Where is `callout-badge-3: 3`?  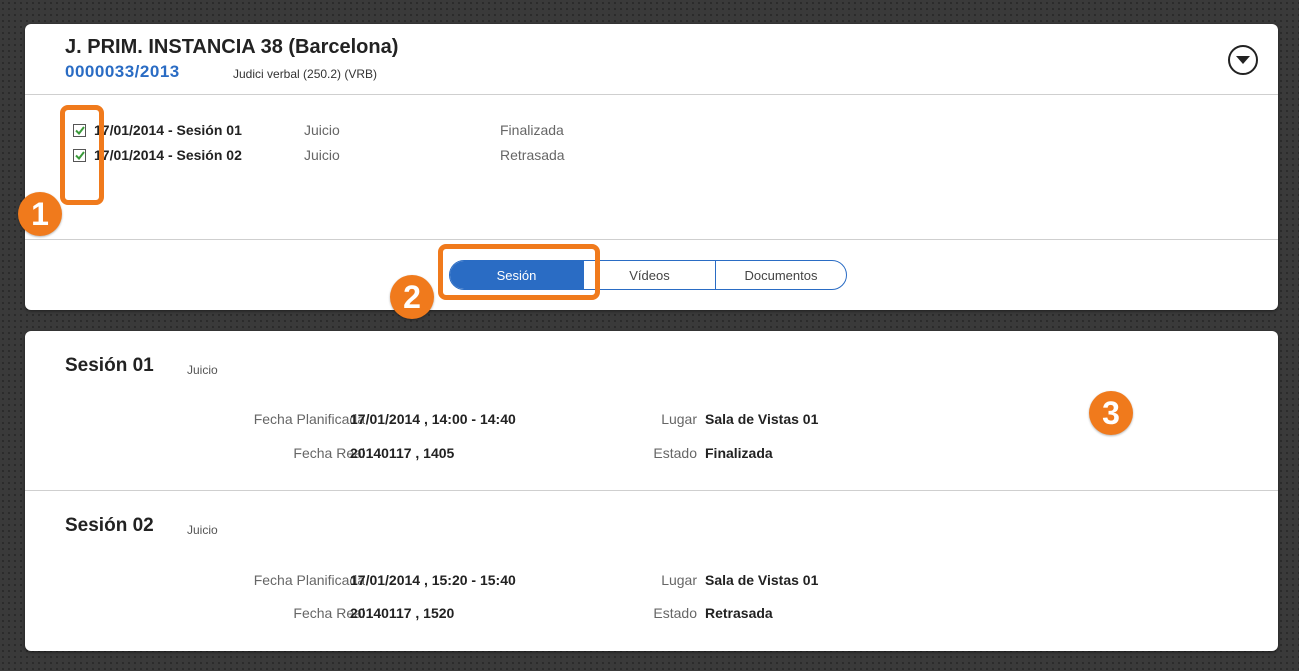 callout-badge-3: 3 is located at coordinates (1111, 413).